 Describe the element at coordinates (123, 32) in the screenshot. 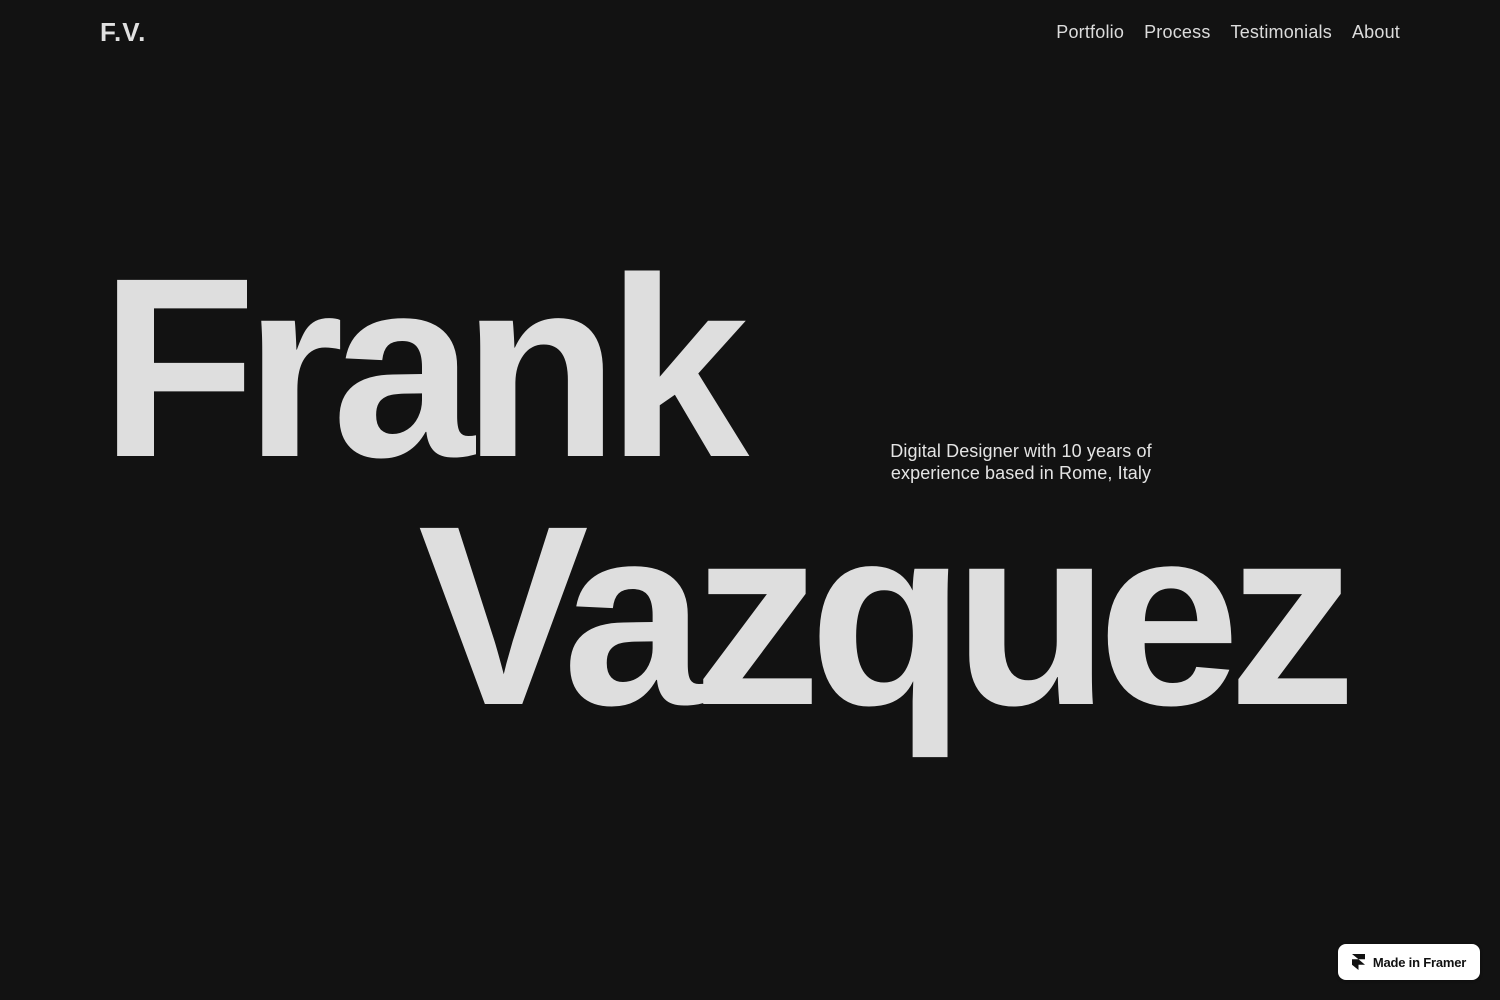

I see `logo-link: F.V.` at that location.